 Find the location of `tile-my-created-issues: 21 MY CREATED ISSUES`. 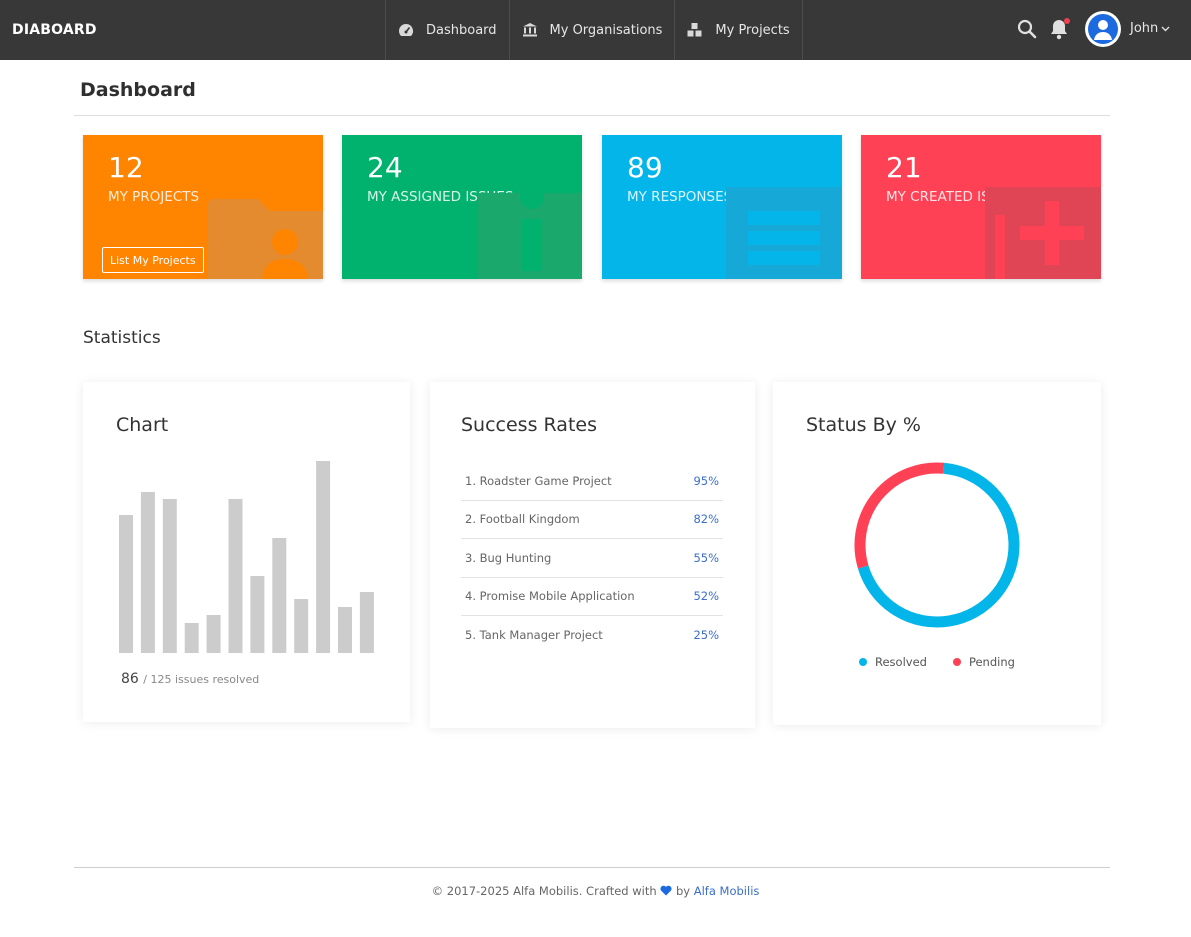

tile-my-created-issues: 21 MY CREATED ISSUES is located at coordinates (981, 207).